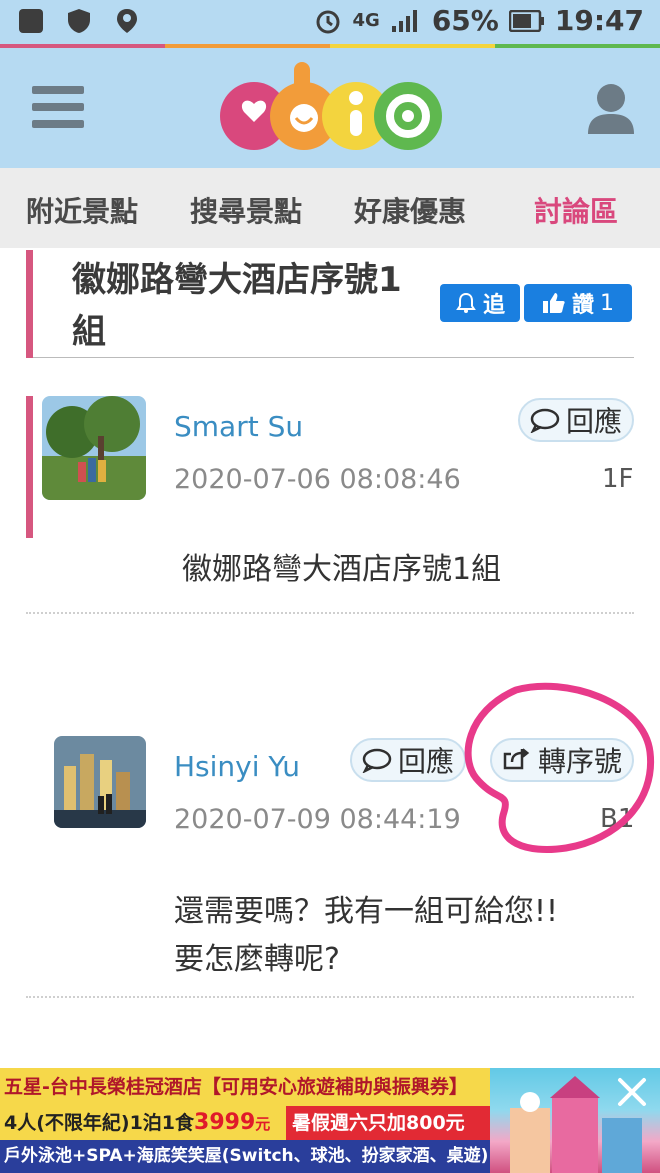 The height and width of the screenshot is (1173, 660). What do you see at coordinates (465, 20) in the screenshot?
I see `battery-percent: 65%` at bounding box center [465, 20].